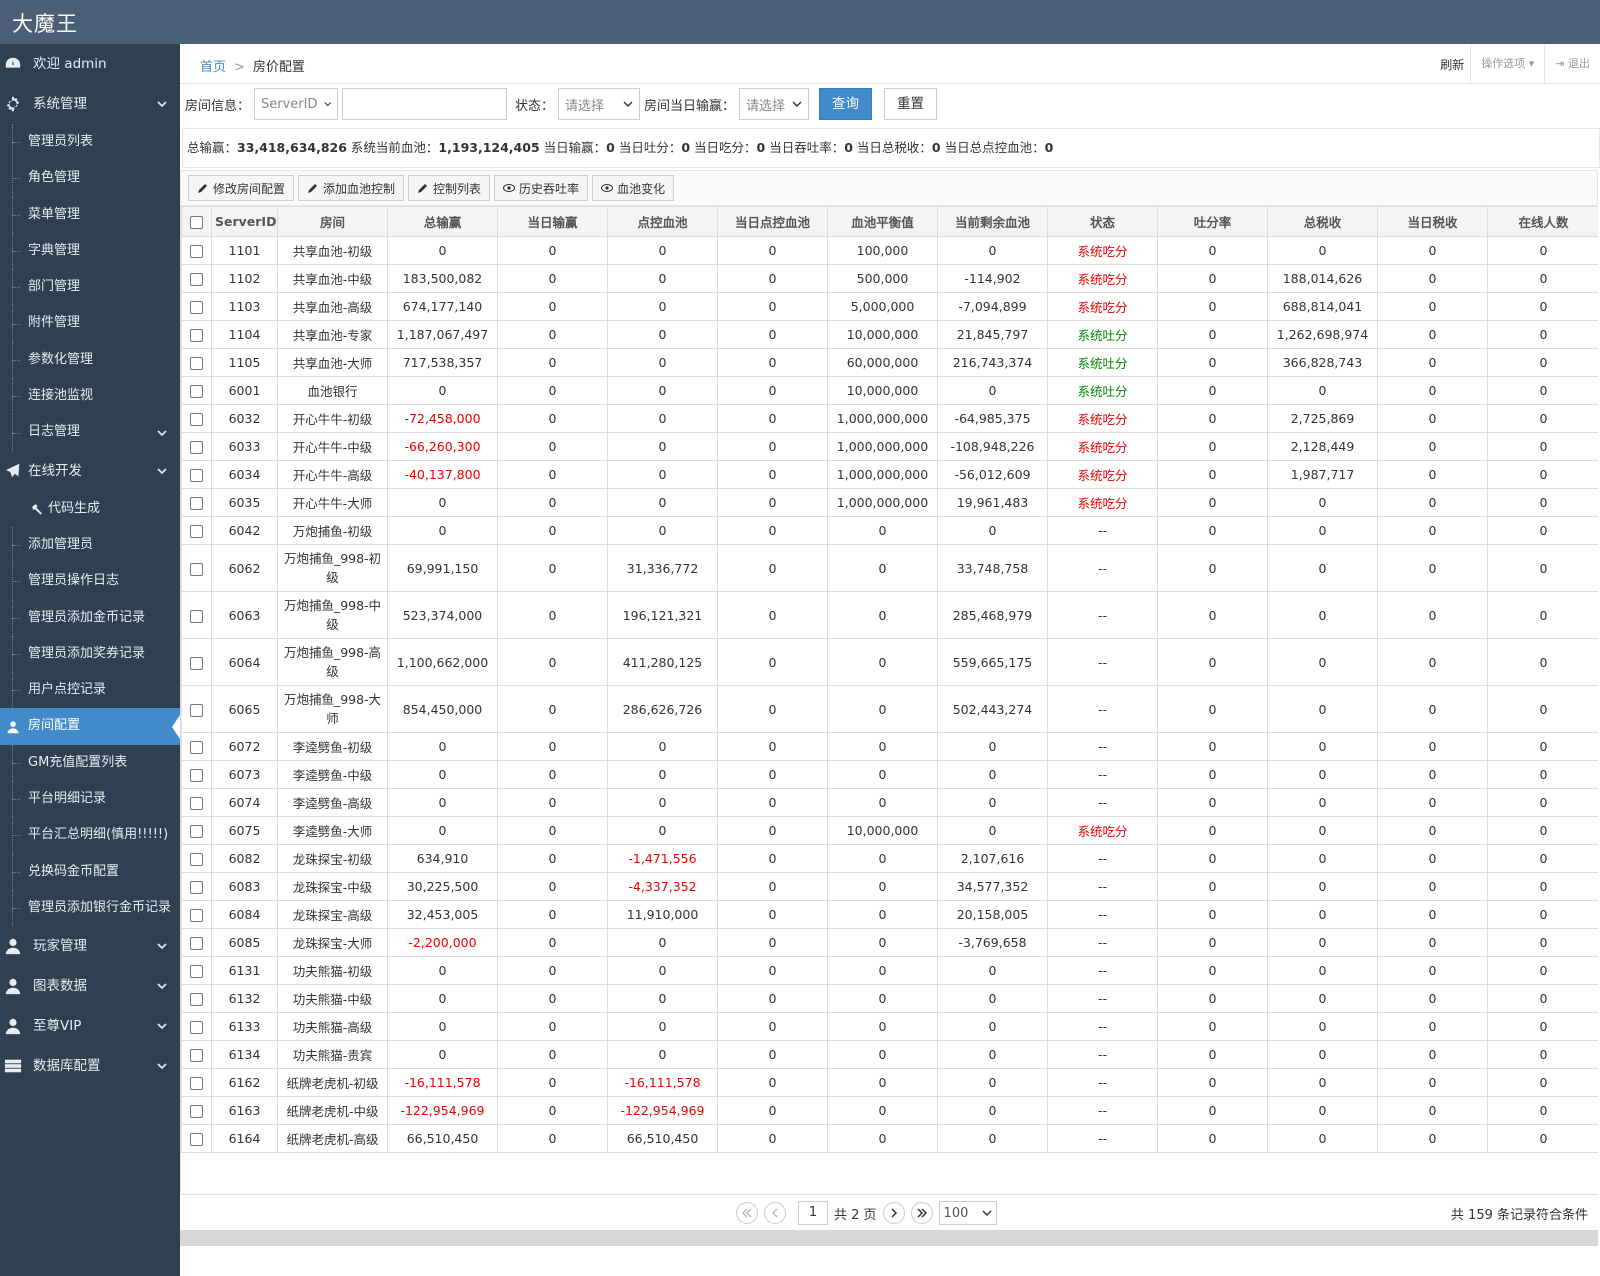 The height and width of the screenshot is (1276, 1600). What do you see at coordinates (425, 104) in the screenshot?
I see `room-info-input` at bounding box center [425, 104].